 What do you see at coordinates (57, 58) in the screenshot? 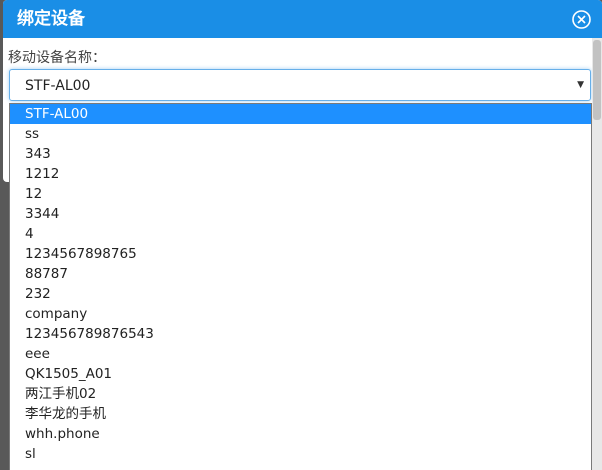
I see `device-name-label: 移动设备名称：` at bounding box center [57, 58].